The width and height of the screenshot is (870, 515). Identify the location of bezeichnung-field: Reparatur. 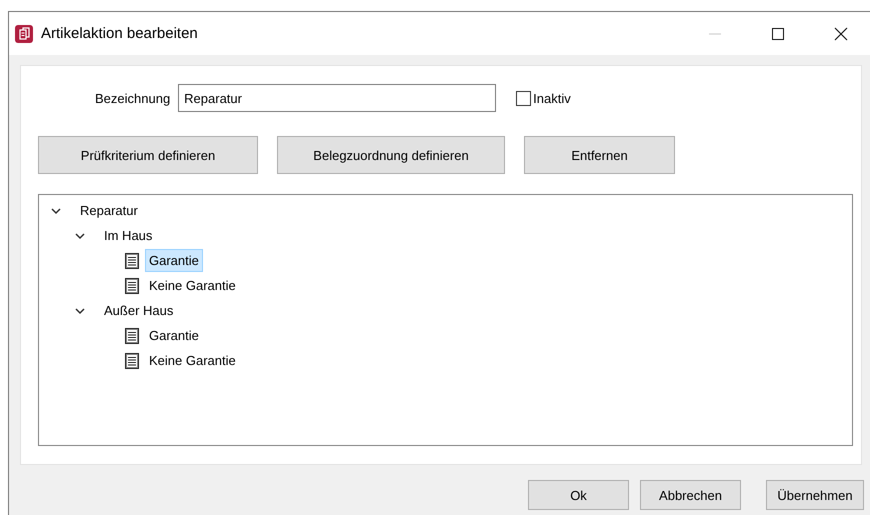
(337, 98).